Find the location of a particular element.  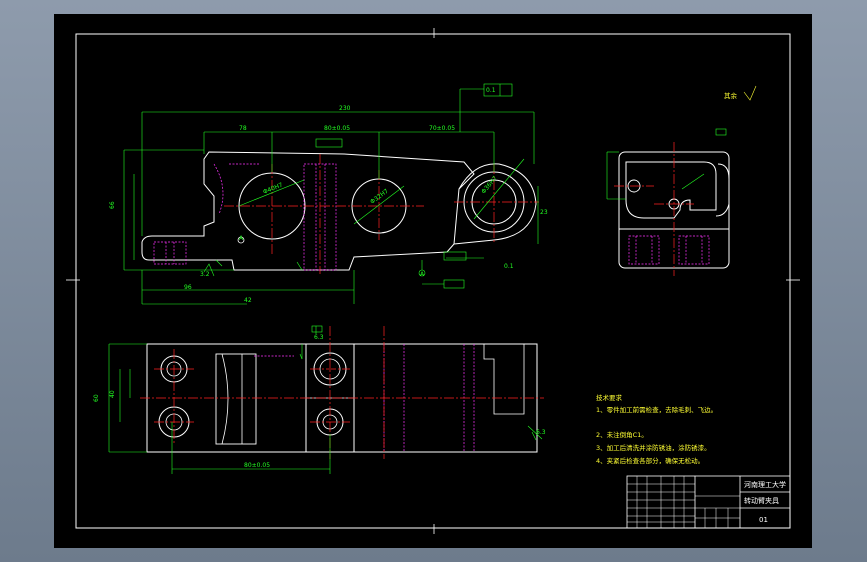

svg-text: 78 is located at coordinates (243, 128).